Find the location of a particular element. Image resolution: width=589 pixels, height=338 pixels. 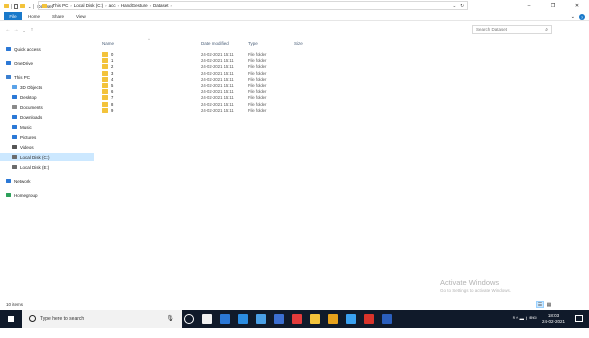

photos-icon is located at coordinates (279, 319).